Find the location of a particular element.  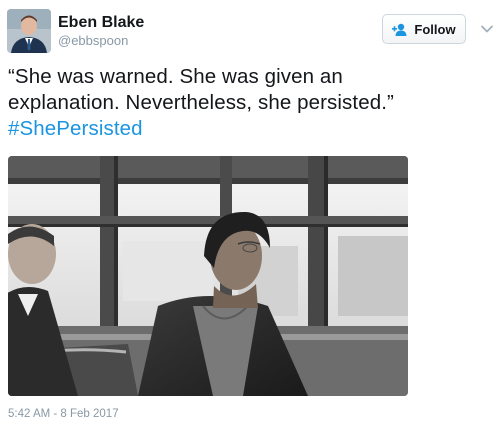

follow-button: Follow is located at coordinates (424, 29).